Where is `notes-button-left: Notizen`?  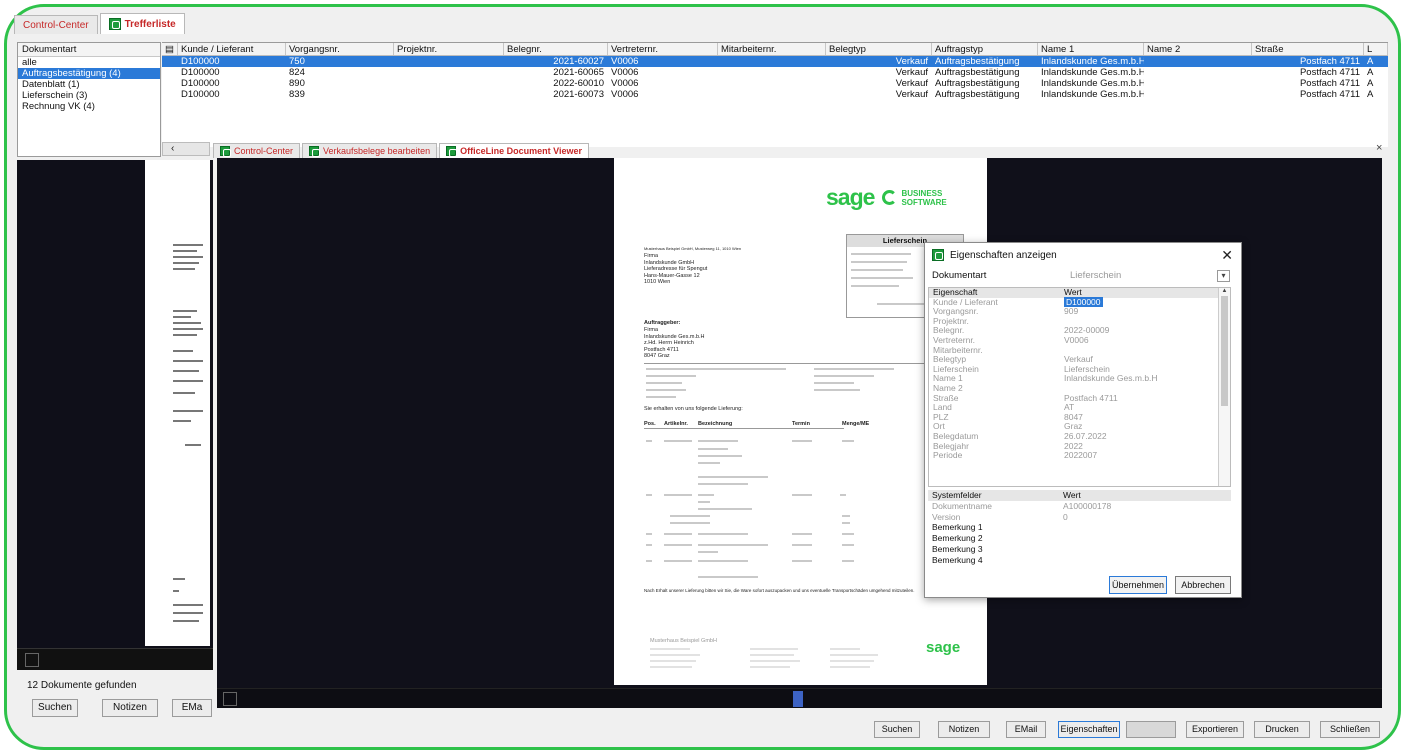
notes-button-left: Notizen is located at coordinates (130, 708).